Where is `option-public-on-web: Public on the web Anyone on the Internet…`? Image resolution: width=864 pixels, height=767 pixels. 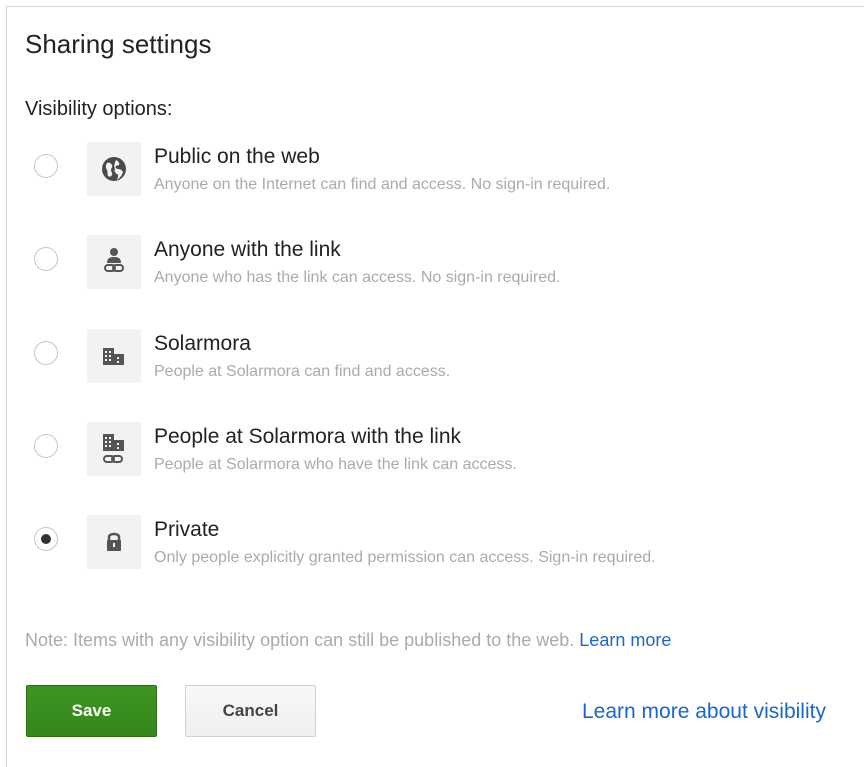 option-public-on-web: Public on the web Anyone on the Internet… is located at coordinates (439, 177).